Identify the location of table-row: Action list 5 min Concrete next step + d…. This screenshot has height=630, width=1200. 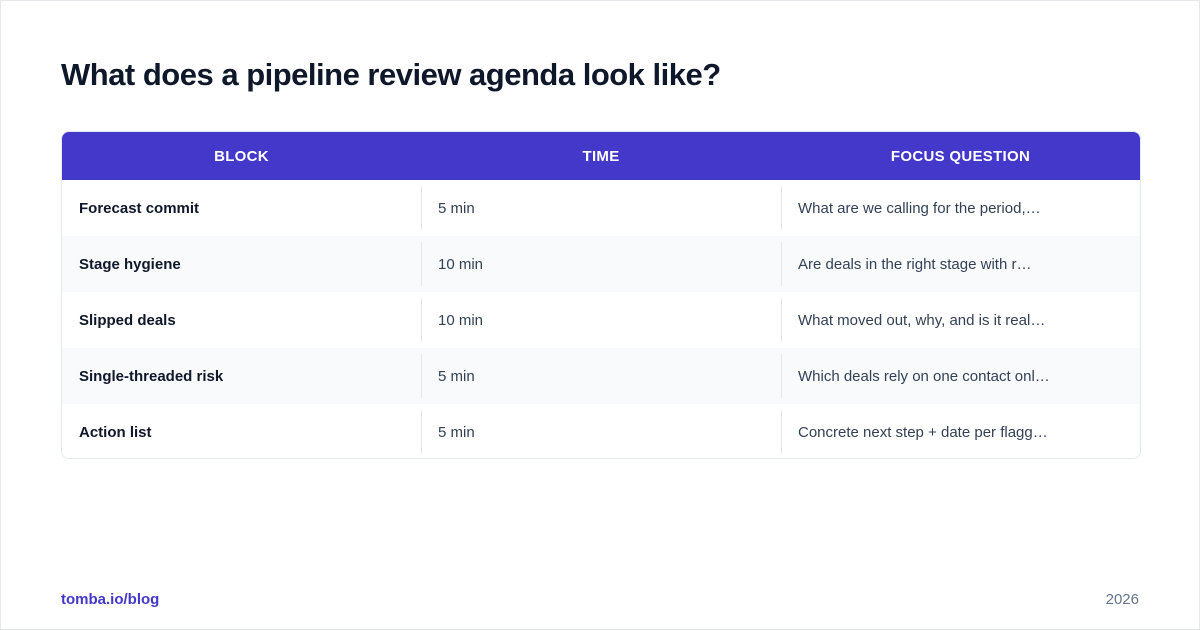
(601, 431).